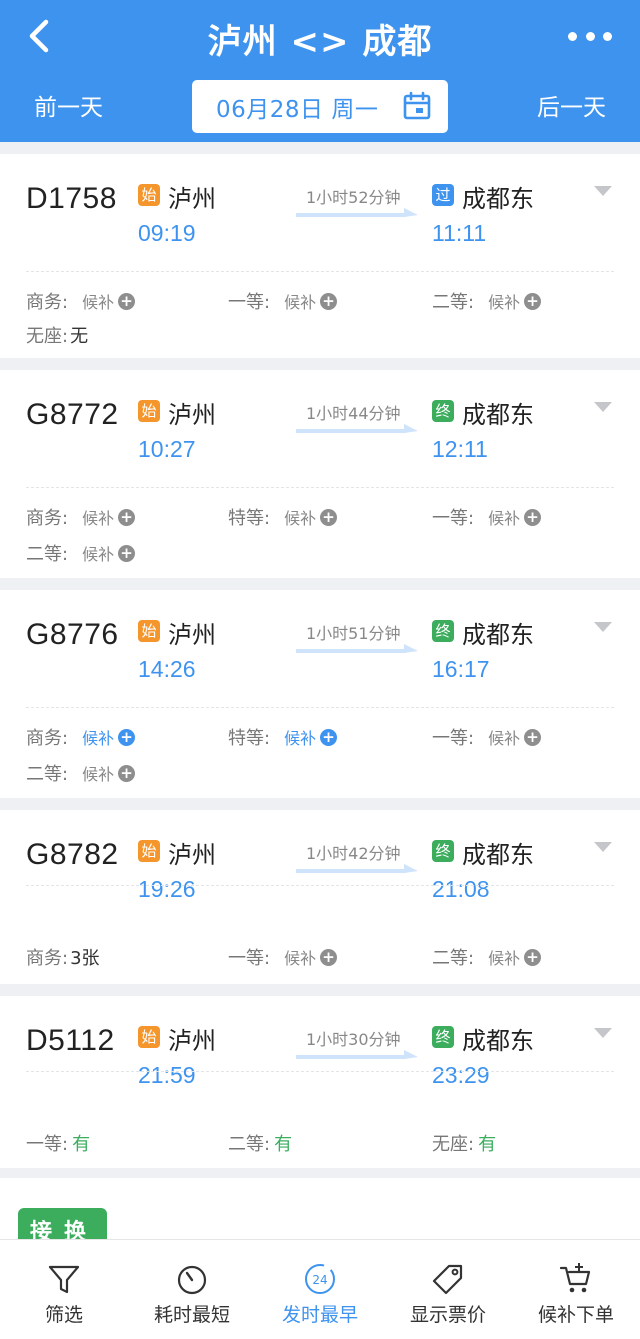 This screenshot has width=640, height=1339. I want to click on train-number: G8776, so click(72, 634).